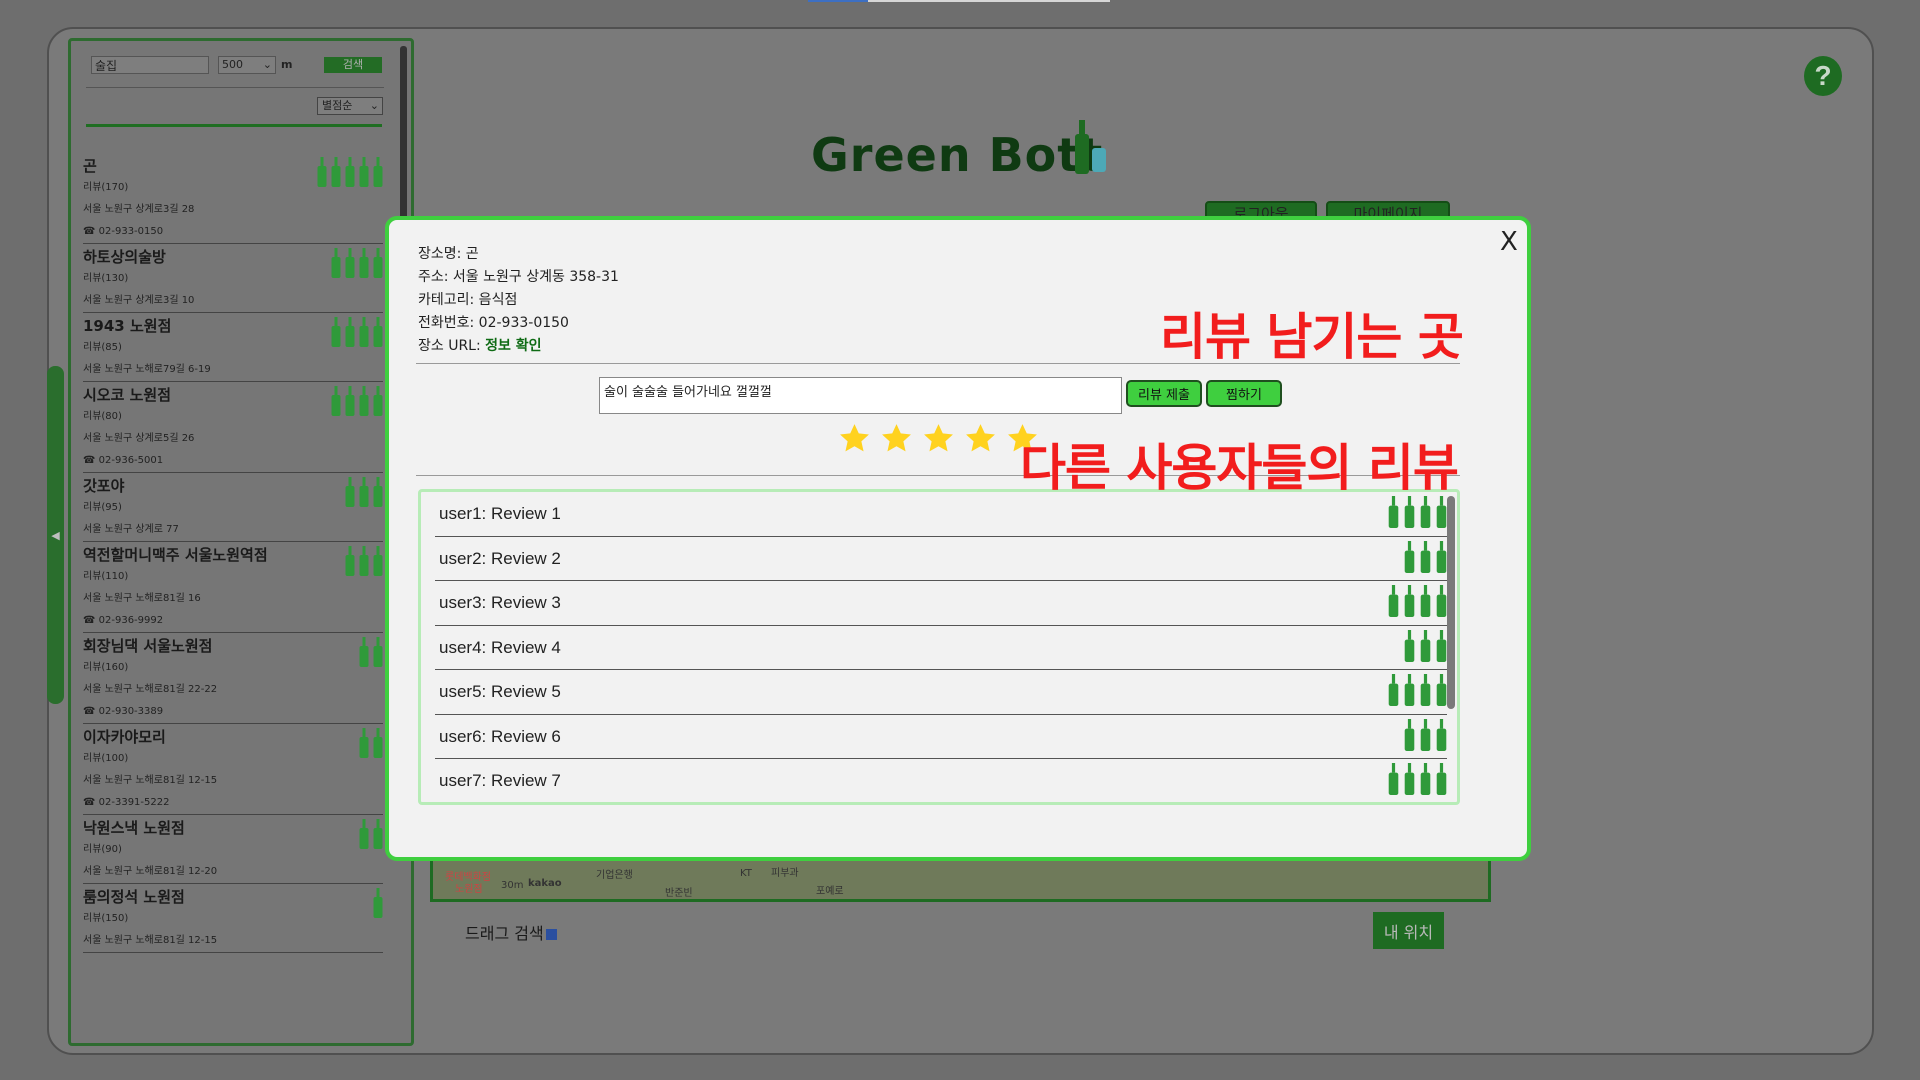 The height and width of the screenshot is (1080, 1920). Describe the element at coordinates (960, 879) in the screenshot. I see `map-view: 롯데백화점 노원점 30m kakao 기업은행 반준빈 KT 피부과 포예로` at that location.